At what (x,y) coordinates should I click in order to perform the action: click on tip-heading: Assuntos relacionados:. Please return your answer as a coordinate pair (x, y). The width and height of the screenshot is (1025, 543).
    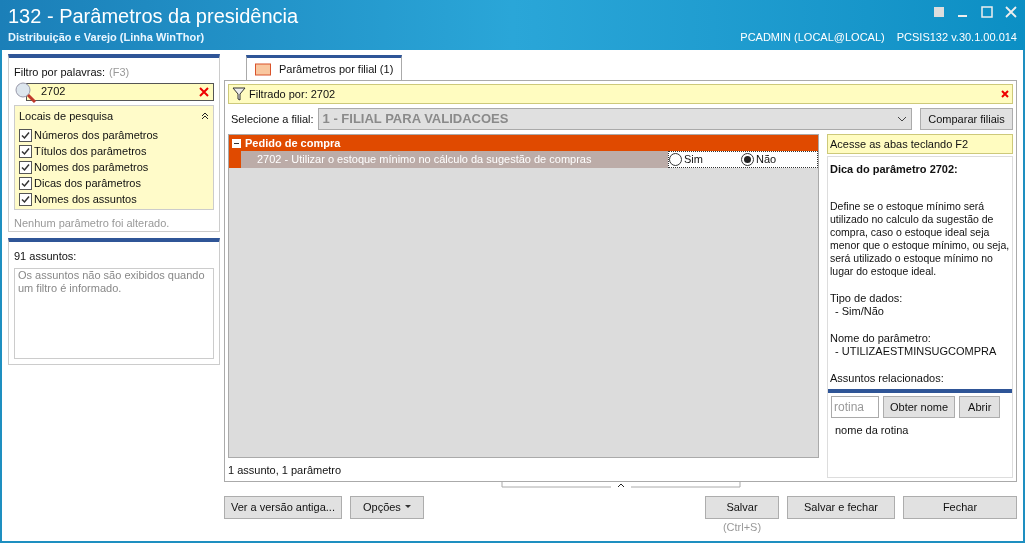
    Looking at the image, I should click on (887, 378).